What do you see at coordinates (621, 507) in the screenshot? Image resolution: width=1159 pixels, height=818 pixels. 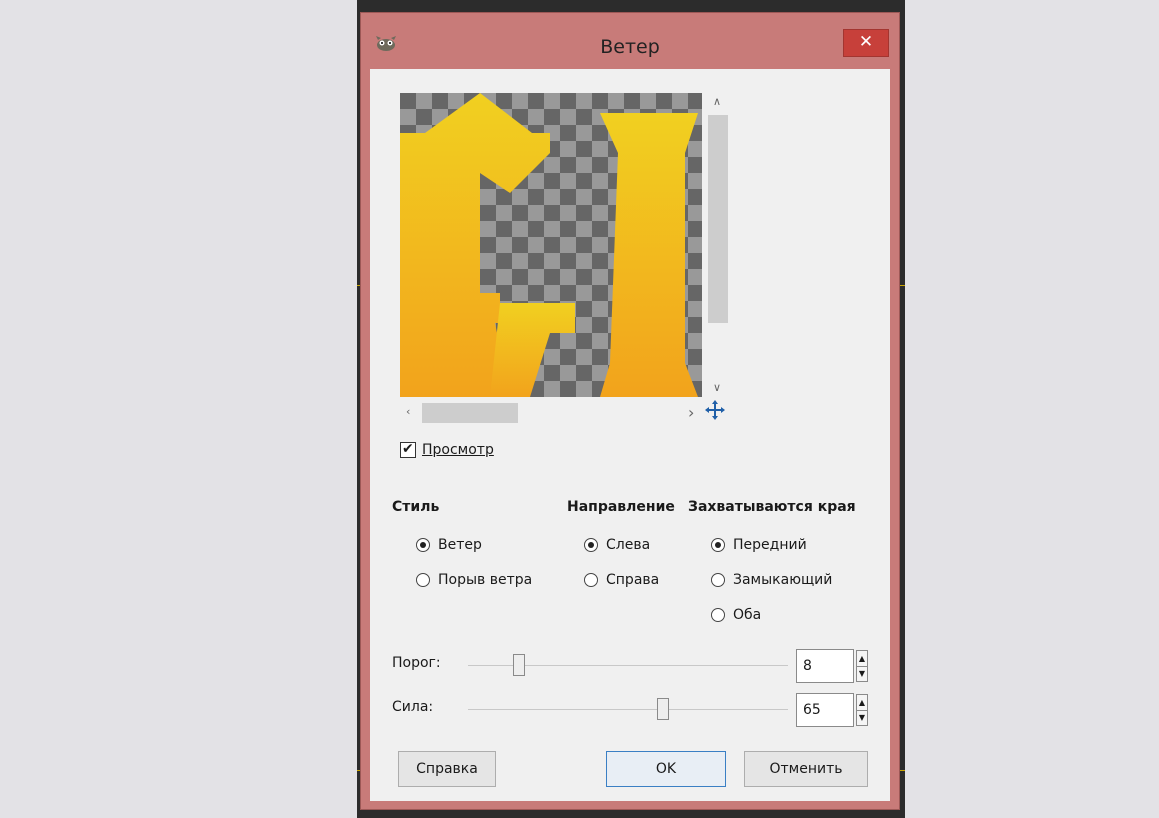 I see `direction-heading: Направление` at bounding box center [621, 507].